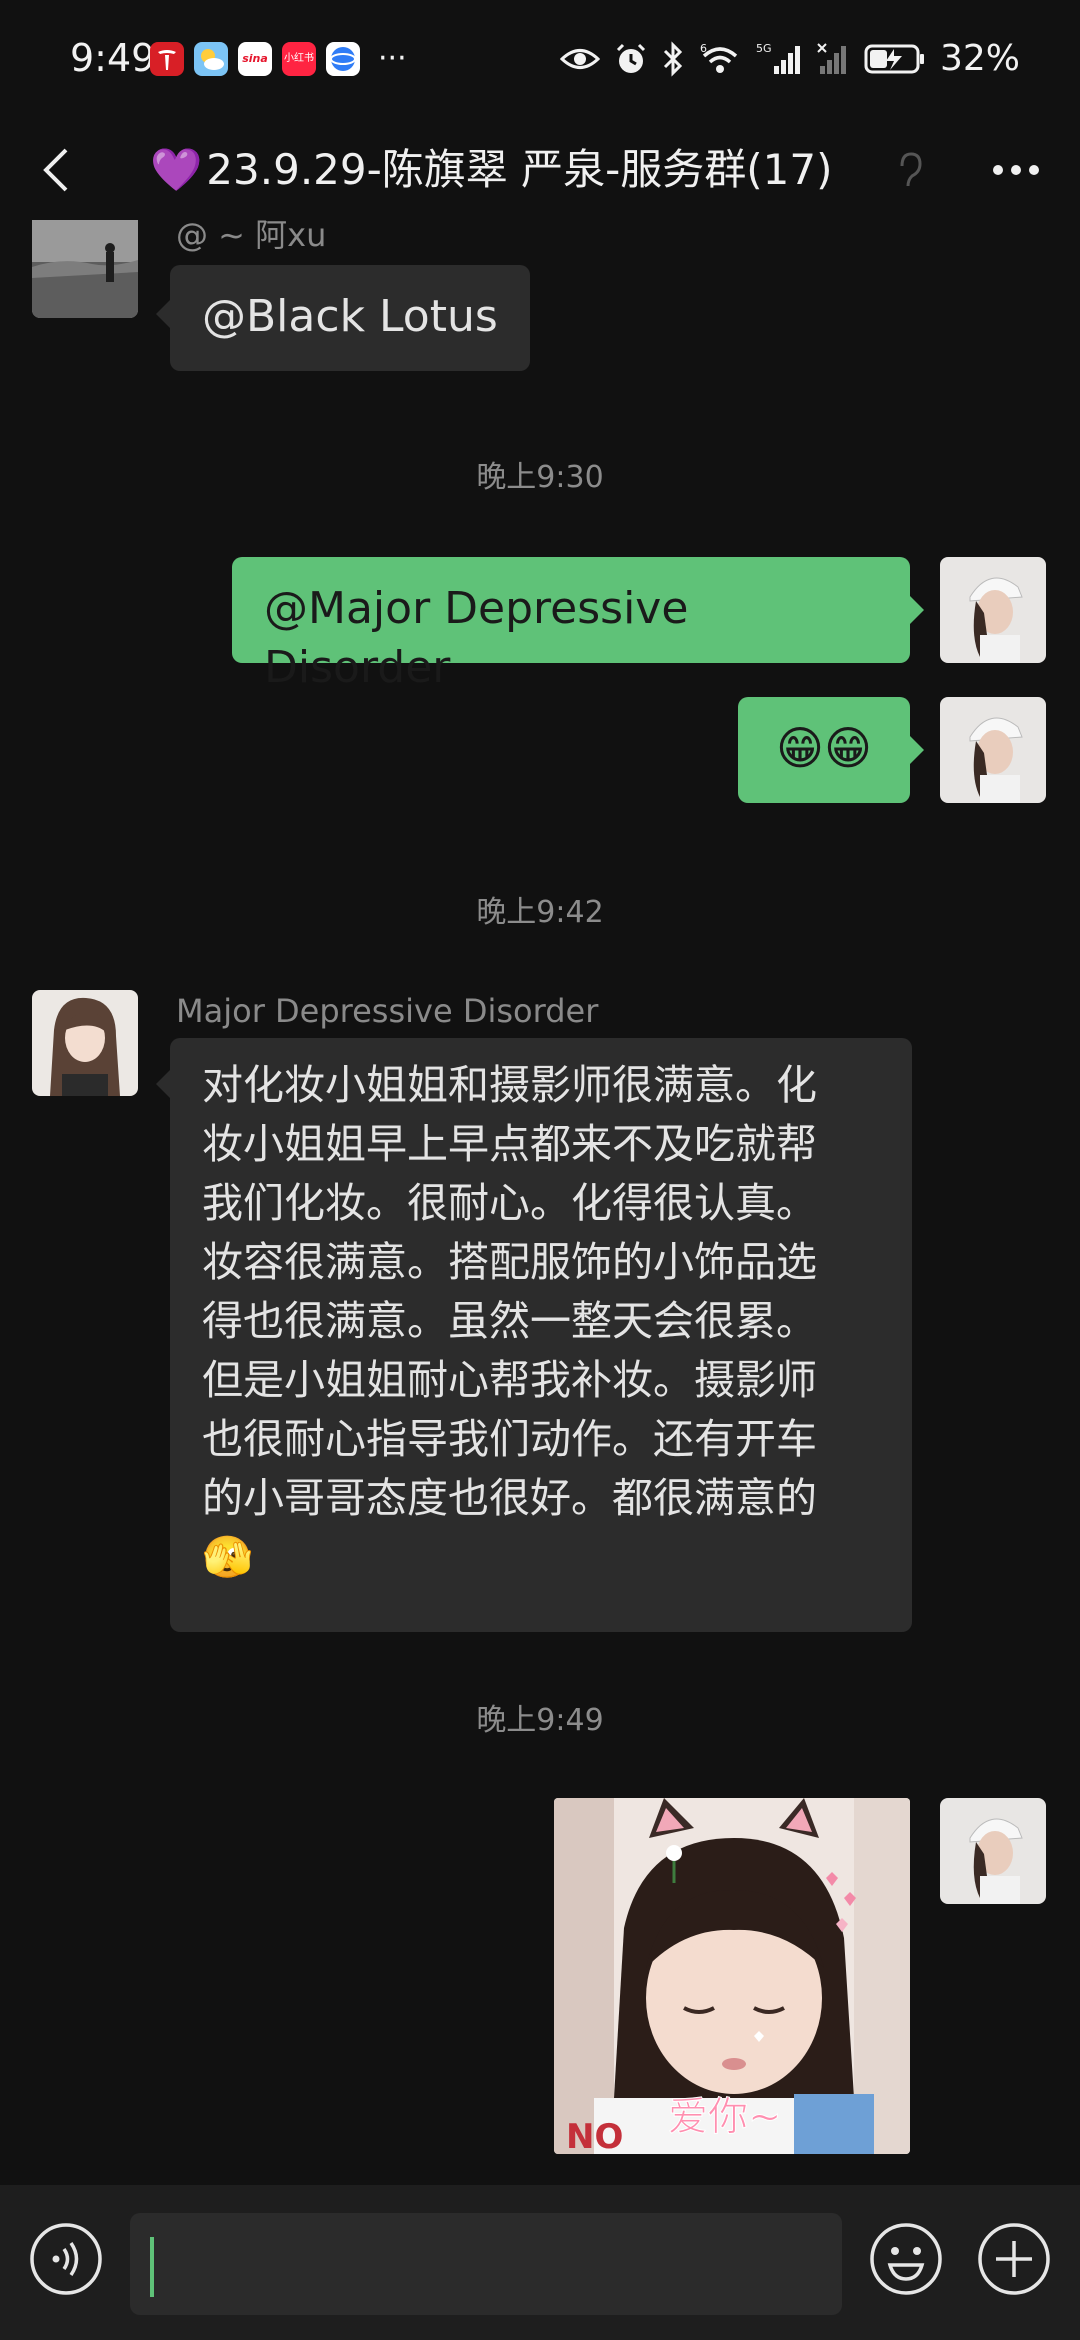  What do you see at coordinates (509, 1498) in the screenshot?
I see `message-line: 的小哥哥态度也很好。都很满意的` at bounding box center [509, 1498].